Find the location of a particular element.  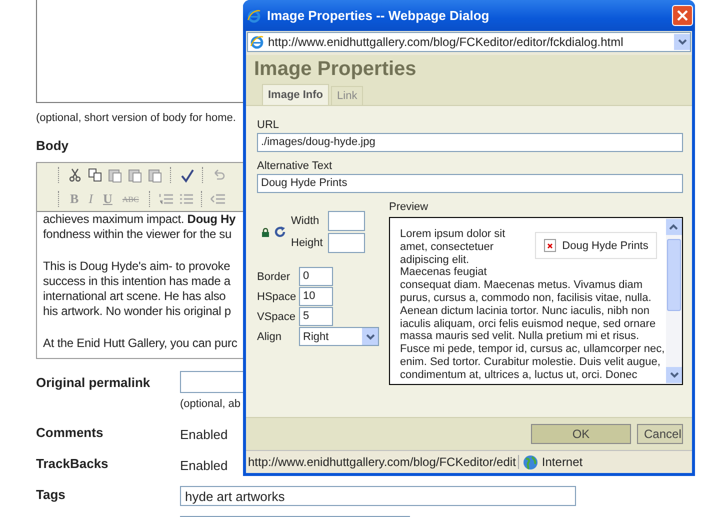

status-url: http://www.enidhuttgallery.com/blog/FCKeditor/edit is located at coordinates (383, 462).